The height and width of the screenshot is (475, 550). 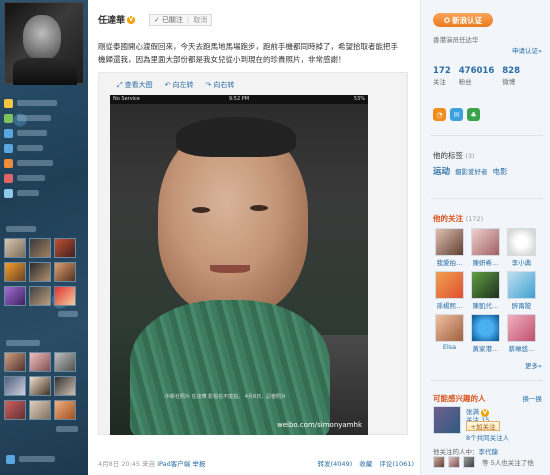 I want to click on star-icon, so click(x=8, y=163).